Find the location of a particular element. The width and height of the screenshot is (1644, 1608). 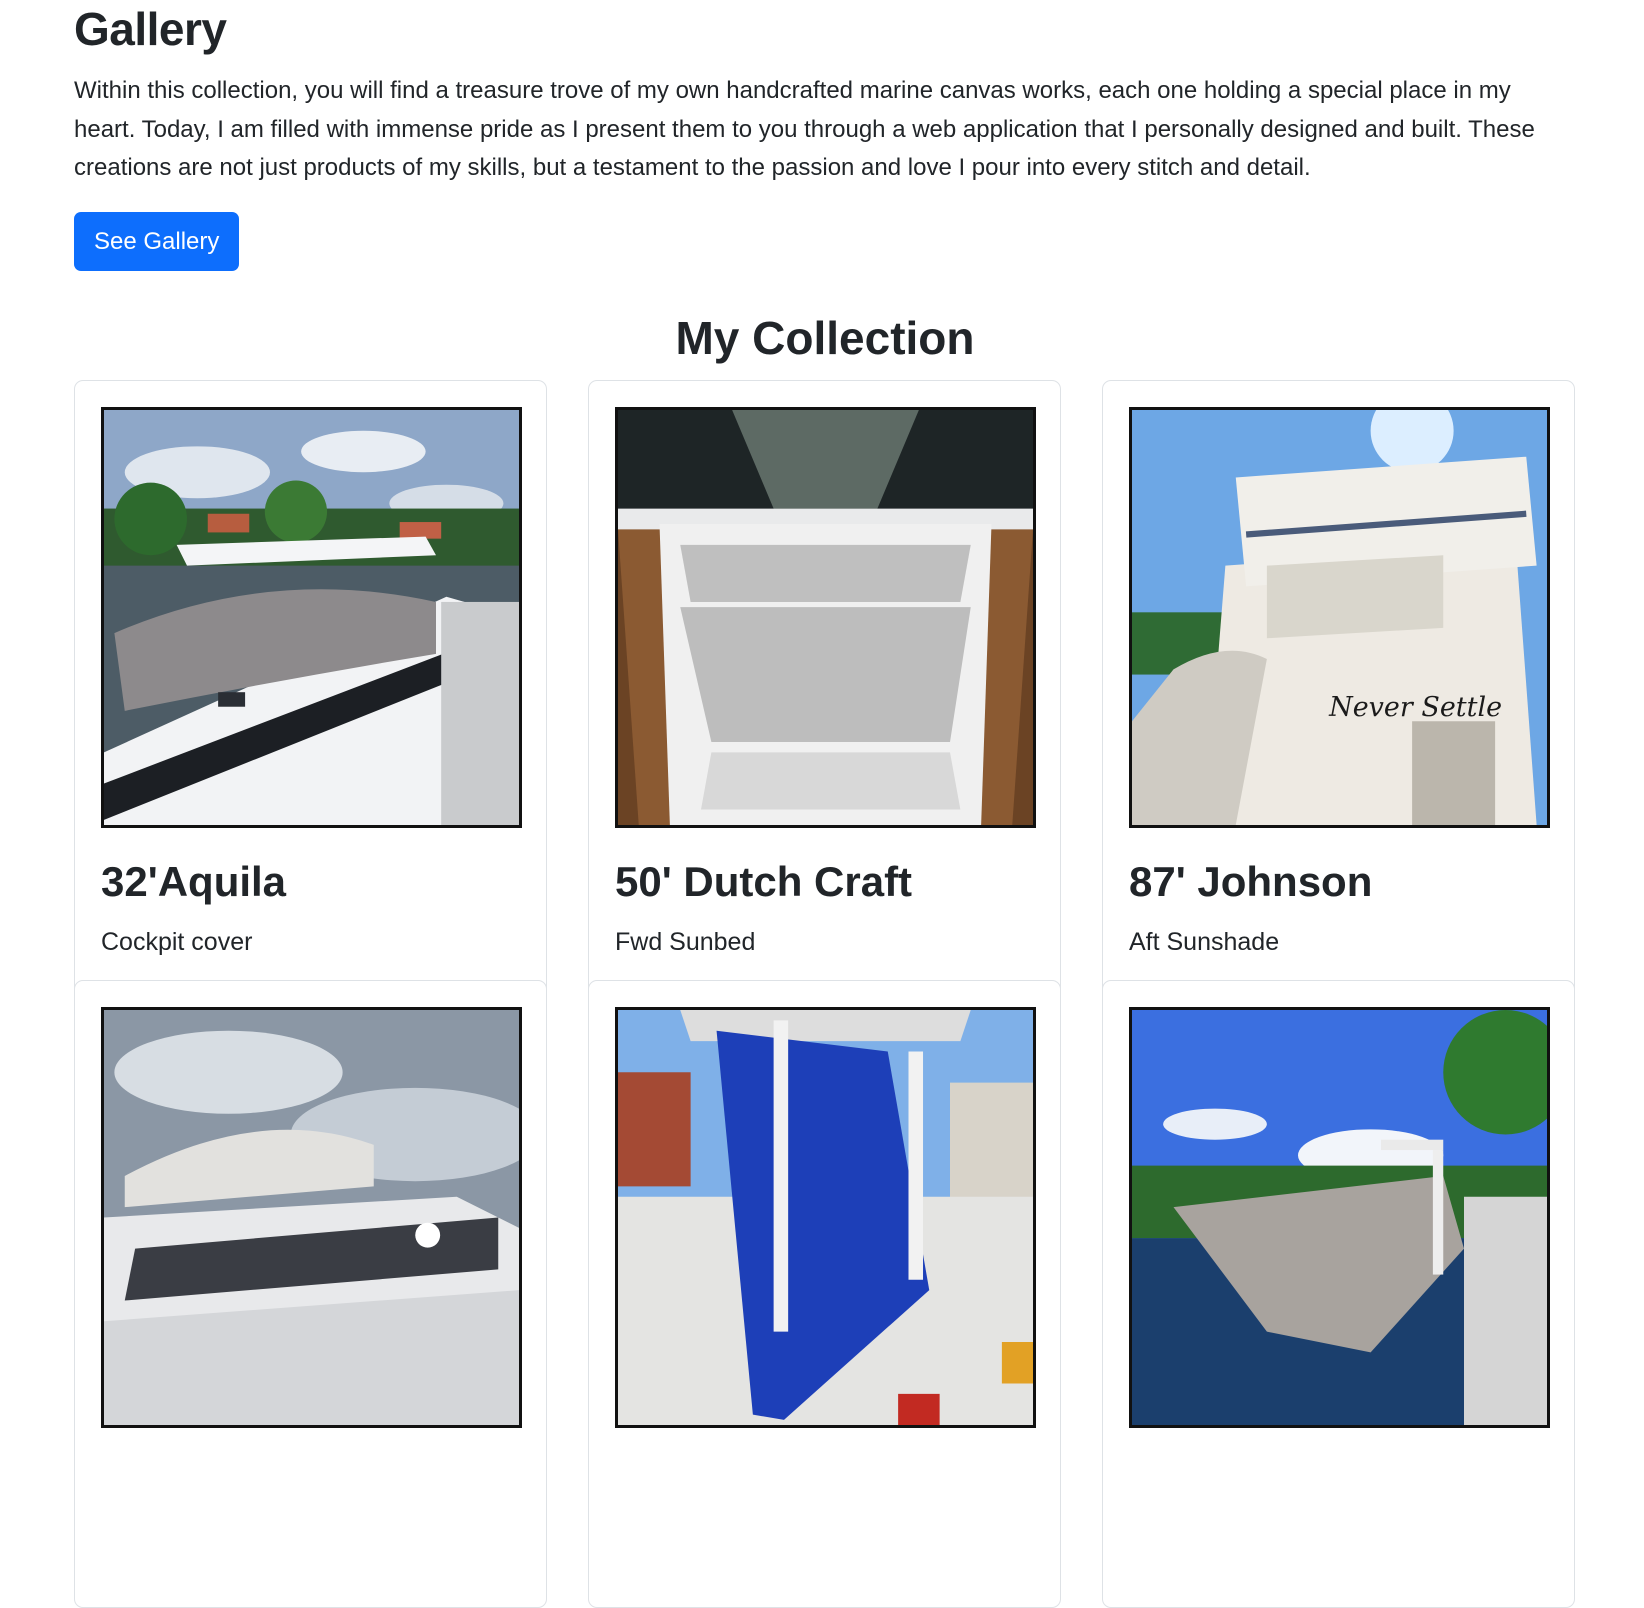

card-image: Never Settle is located at coordinates (1339, 617).